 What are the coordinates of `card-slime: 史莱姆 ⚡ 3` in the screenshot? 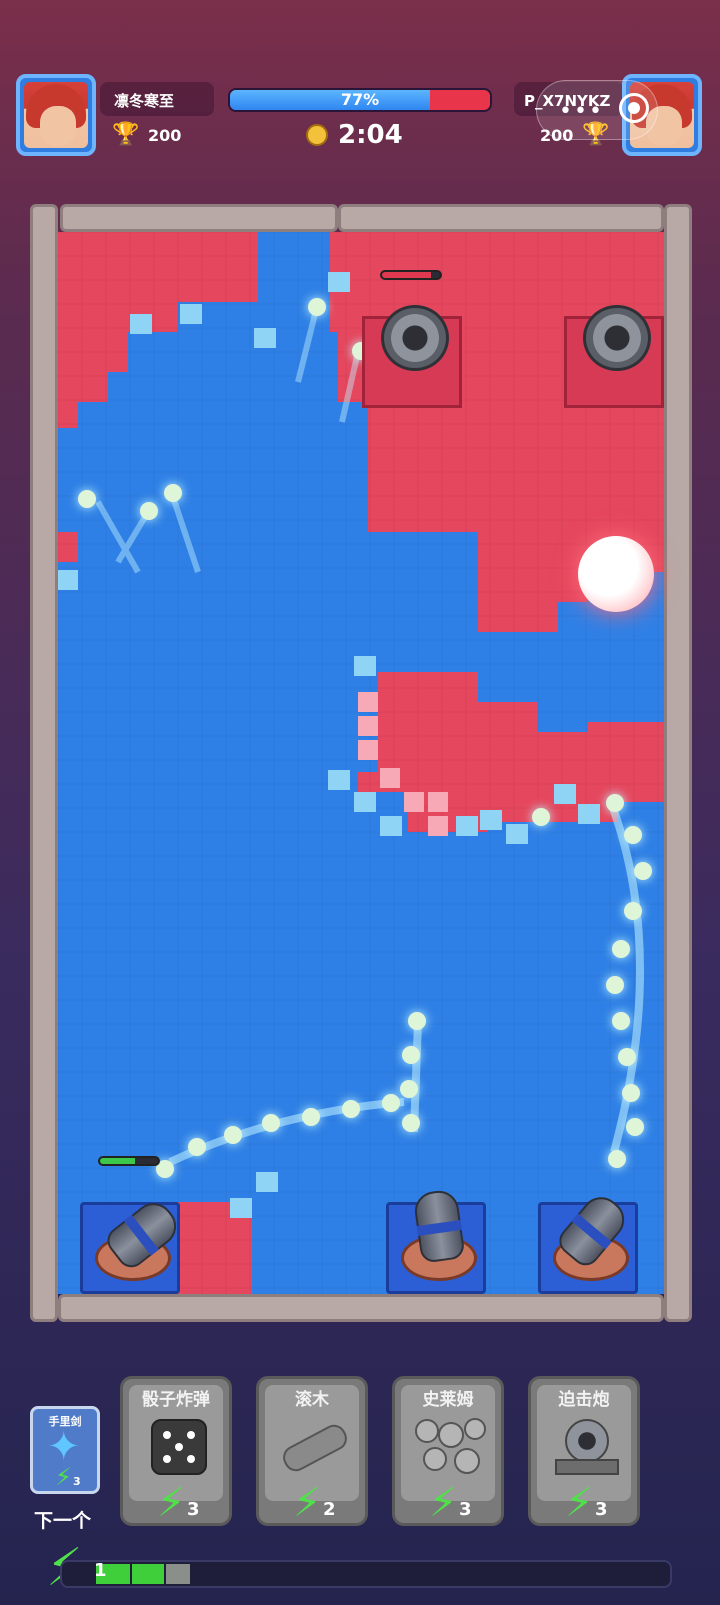 It's located at (448, 1451).